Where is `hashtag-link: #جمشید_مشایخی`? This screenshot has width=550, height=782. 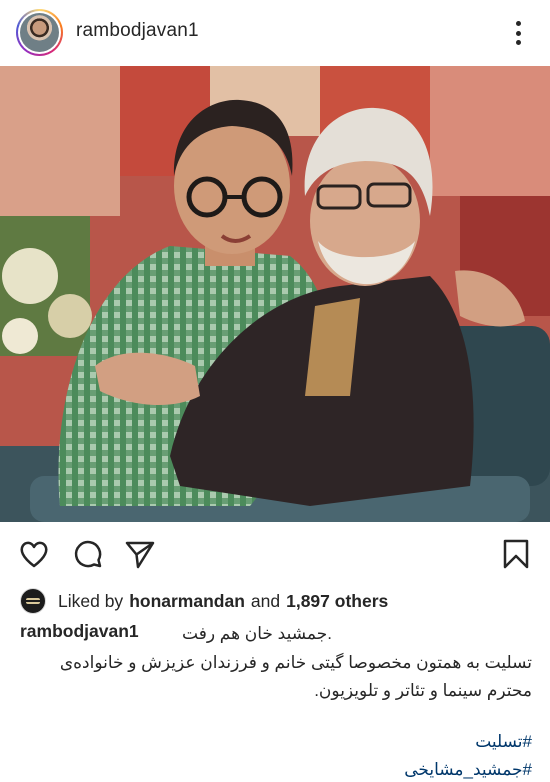 hashtag-link: #جمشید_مشایخی is located at coordinates (468, 770).